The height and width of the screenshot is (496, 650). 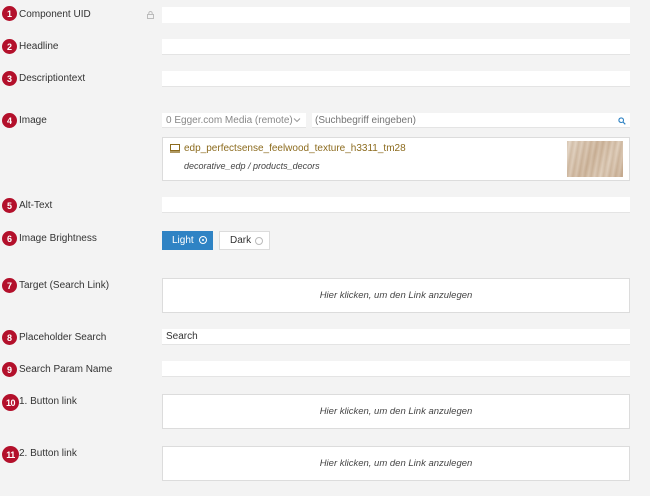 I want to click on field-label-descriptiontext: Descriptiontext, so click(x=52, y=78).